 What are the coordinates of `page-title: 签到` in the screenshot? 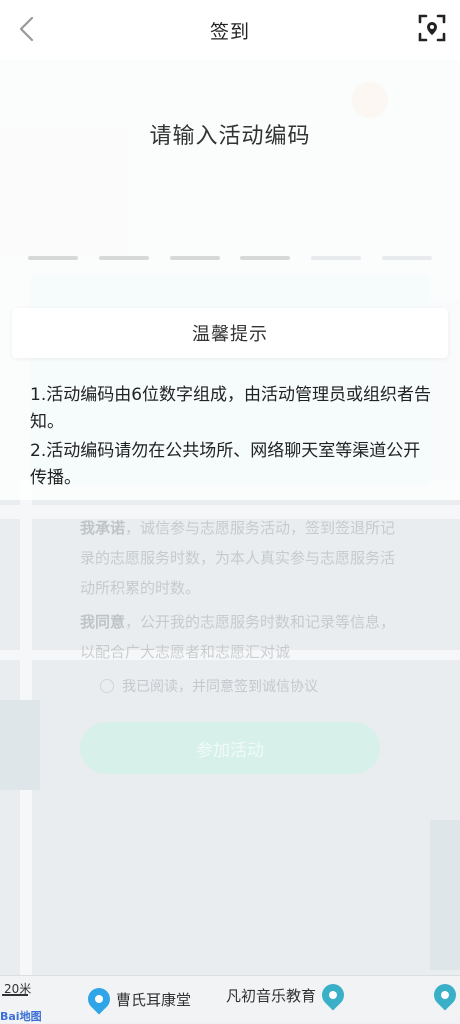 It's located at (229, 31).